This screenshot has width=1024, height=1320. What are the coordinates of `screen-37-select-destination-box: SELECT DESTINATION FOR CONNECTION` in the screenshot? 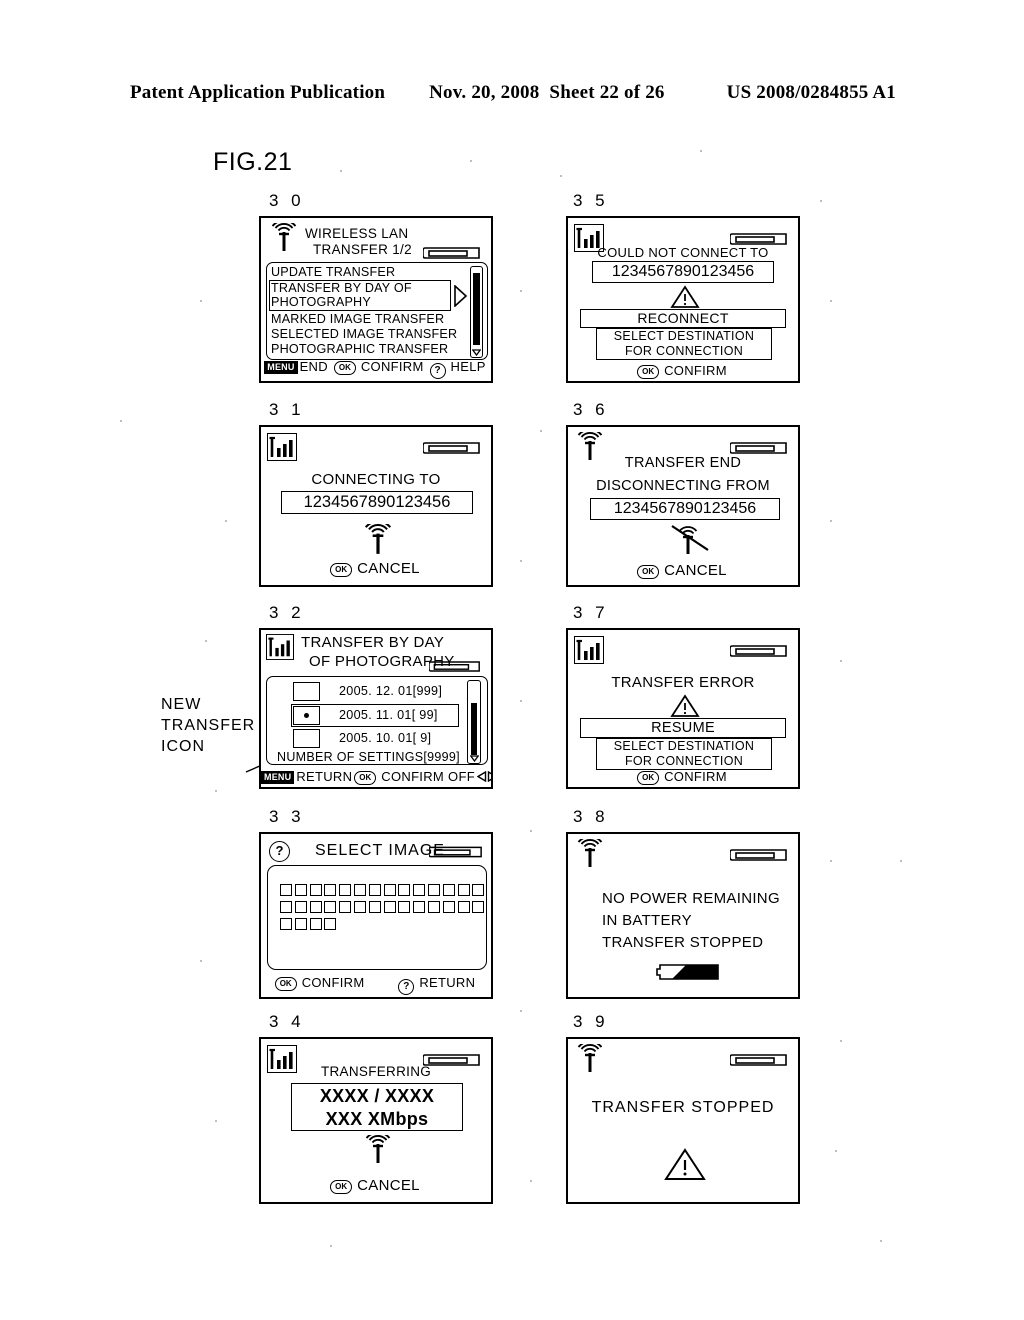 It's located at (684, 754).